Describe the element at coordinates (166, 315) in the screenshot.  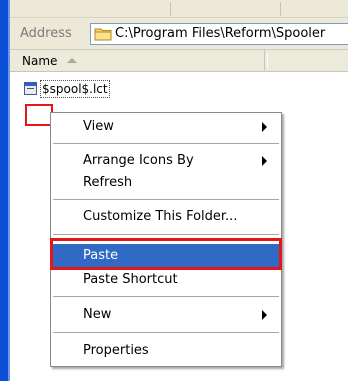
I see `menu-item-new: New` at that location.